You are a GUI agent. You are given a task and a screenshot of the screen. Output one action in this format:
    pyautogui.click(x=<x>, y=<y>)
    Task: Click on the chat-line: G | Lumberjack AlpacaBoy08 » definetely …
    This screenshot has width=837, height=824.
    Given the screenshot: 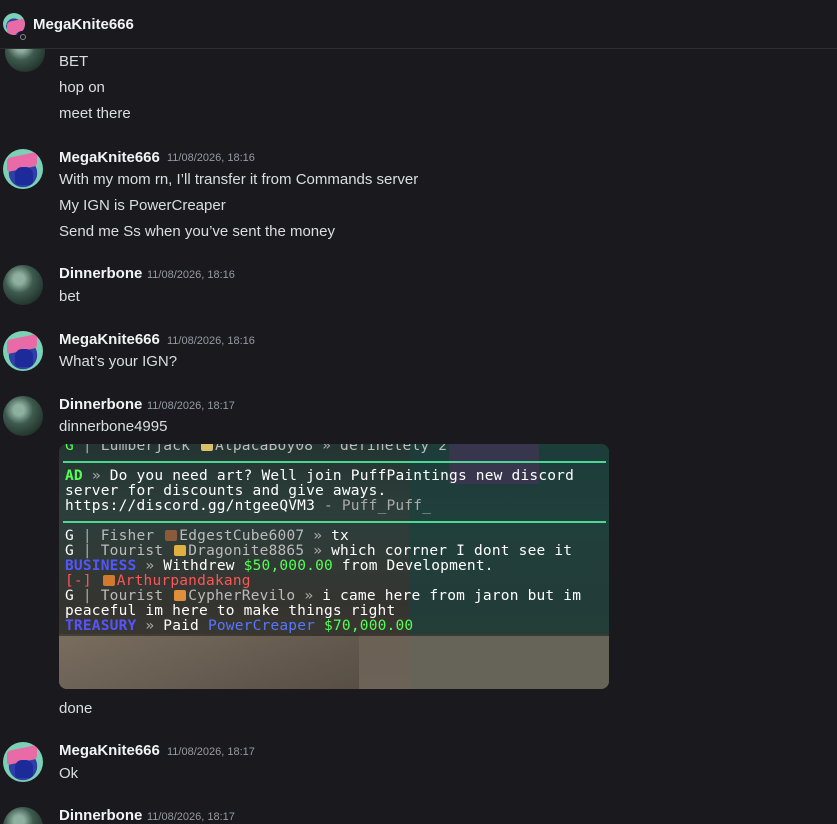 What is the action you would take?
    pyautogui.click(x=256, y=449)
    